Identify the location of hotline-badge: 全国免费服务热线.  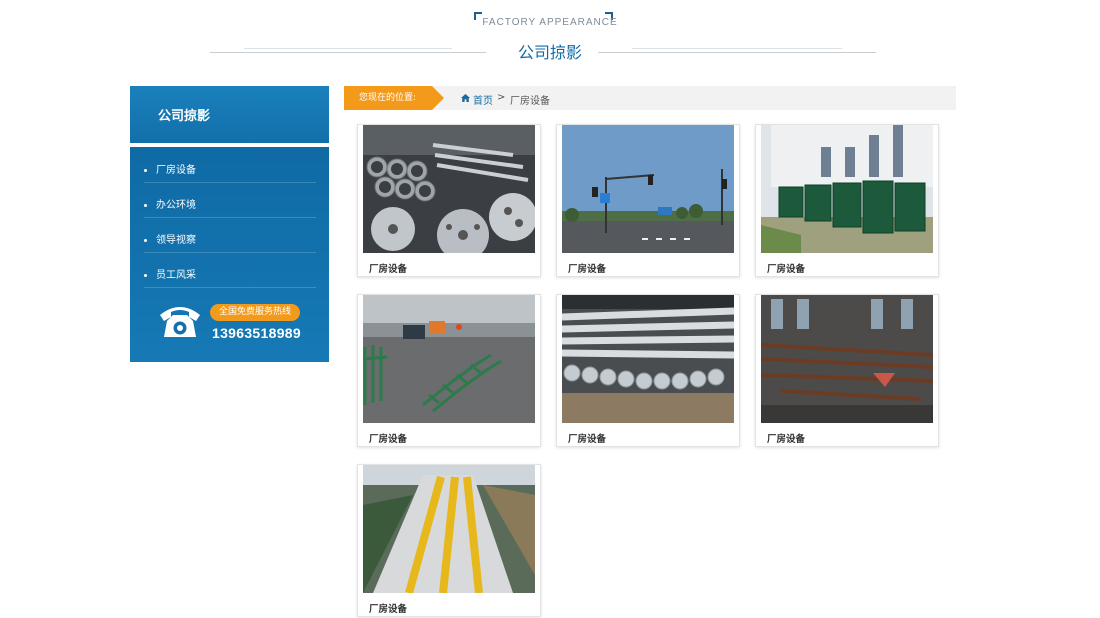
(255, 312).